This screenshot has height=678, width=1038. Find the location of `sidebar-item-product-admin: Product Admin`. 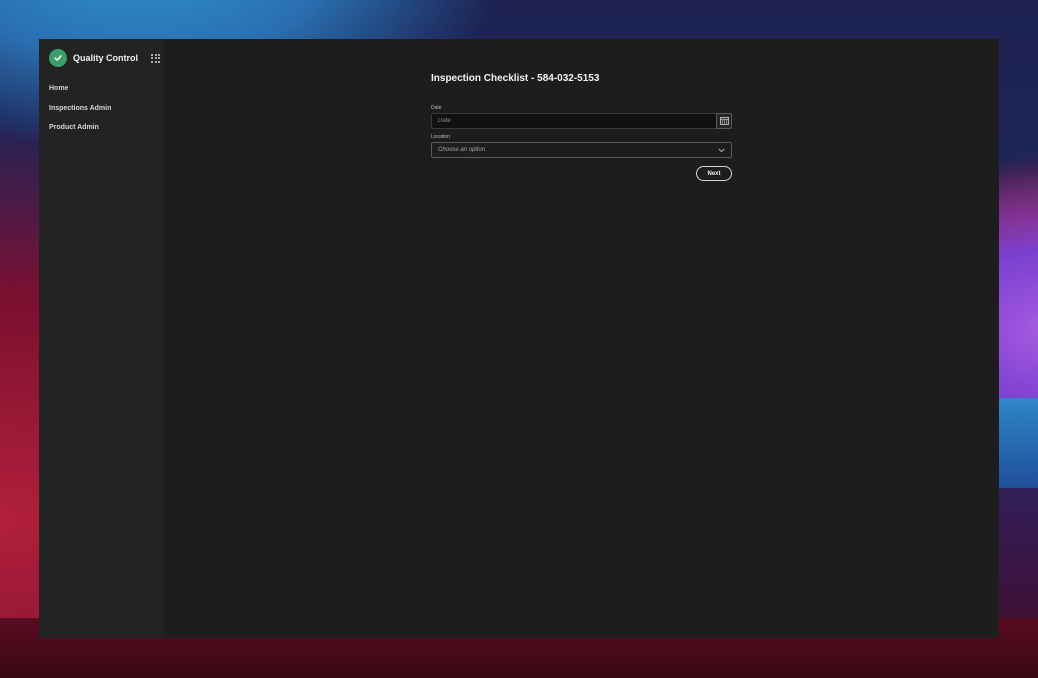

sidebar-item-product-admin: Product Admin is located at coordinates (101, 128).